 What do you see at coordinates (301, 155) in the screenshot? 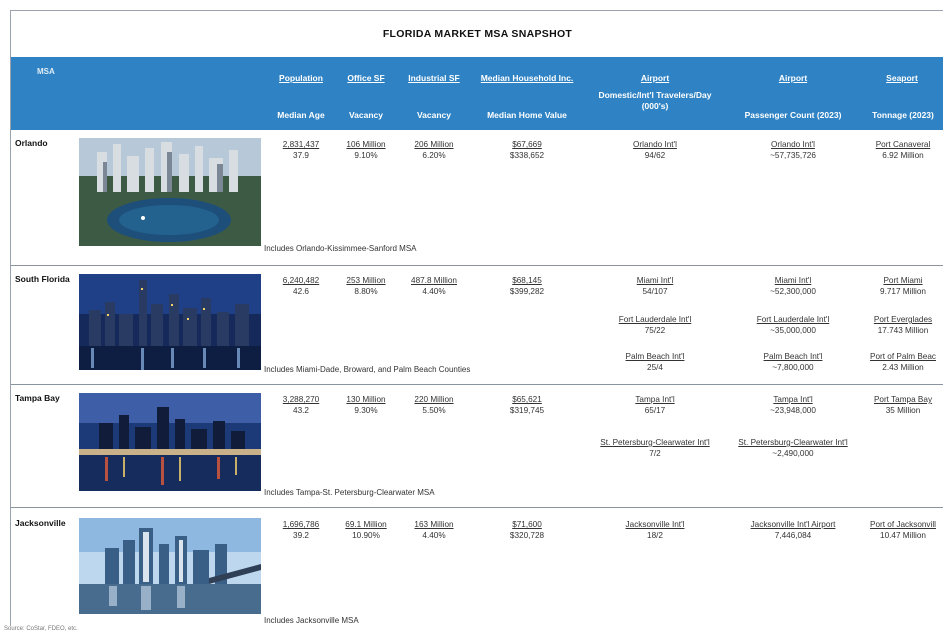
I see `median-age-value: 37.9` at bounding box center [301, 155].